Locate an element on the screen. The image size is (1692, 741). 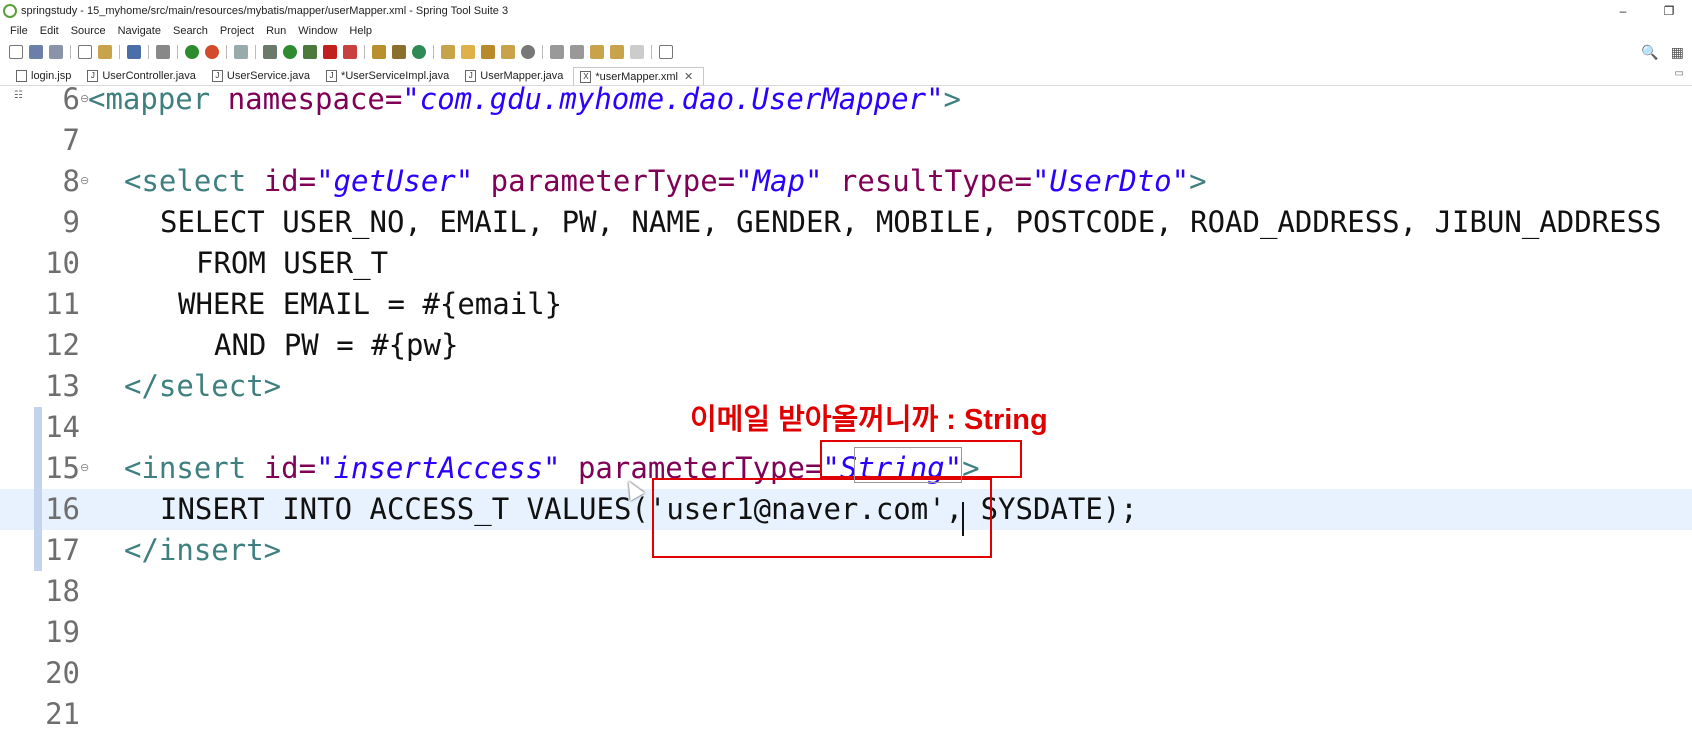
open-resource-icon is located at coordinates (508, 52).